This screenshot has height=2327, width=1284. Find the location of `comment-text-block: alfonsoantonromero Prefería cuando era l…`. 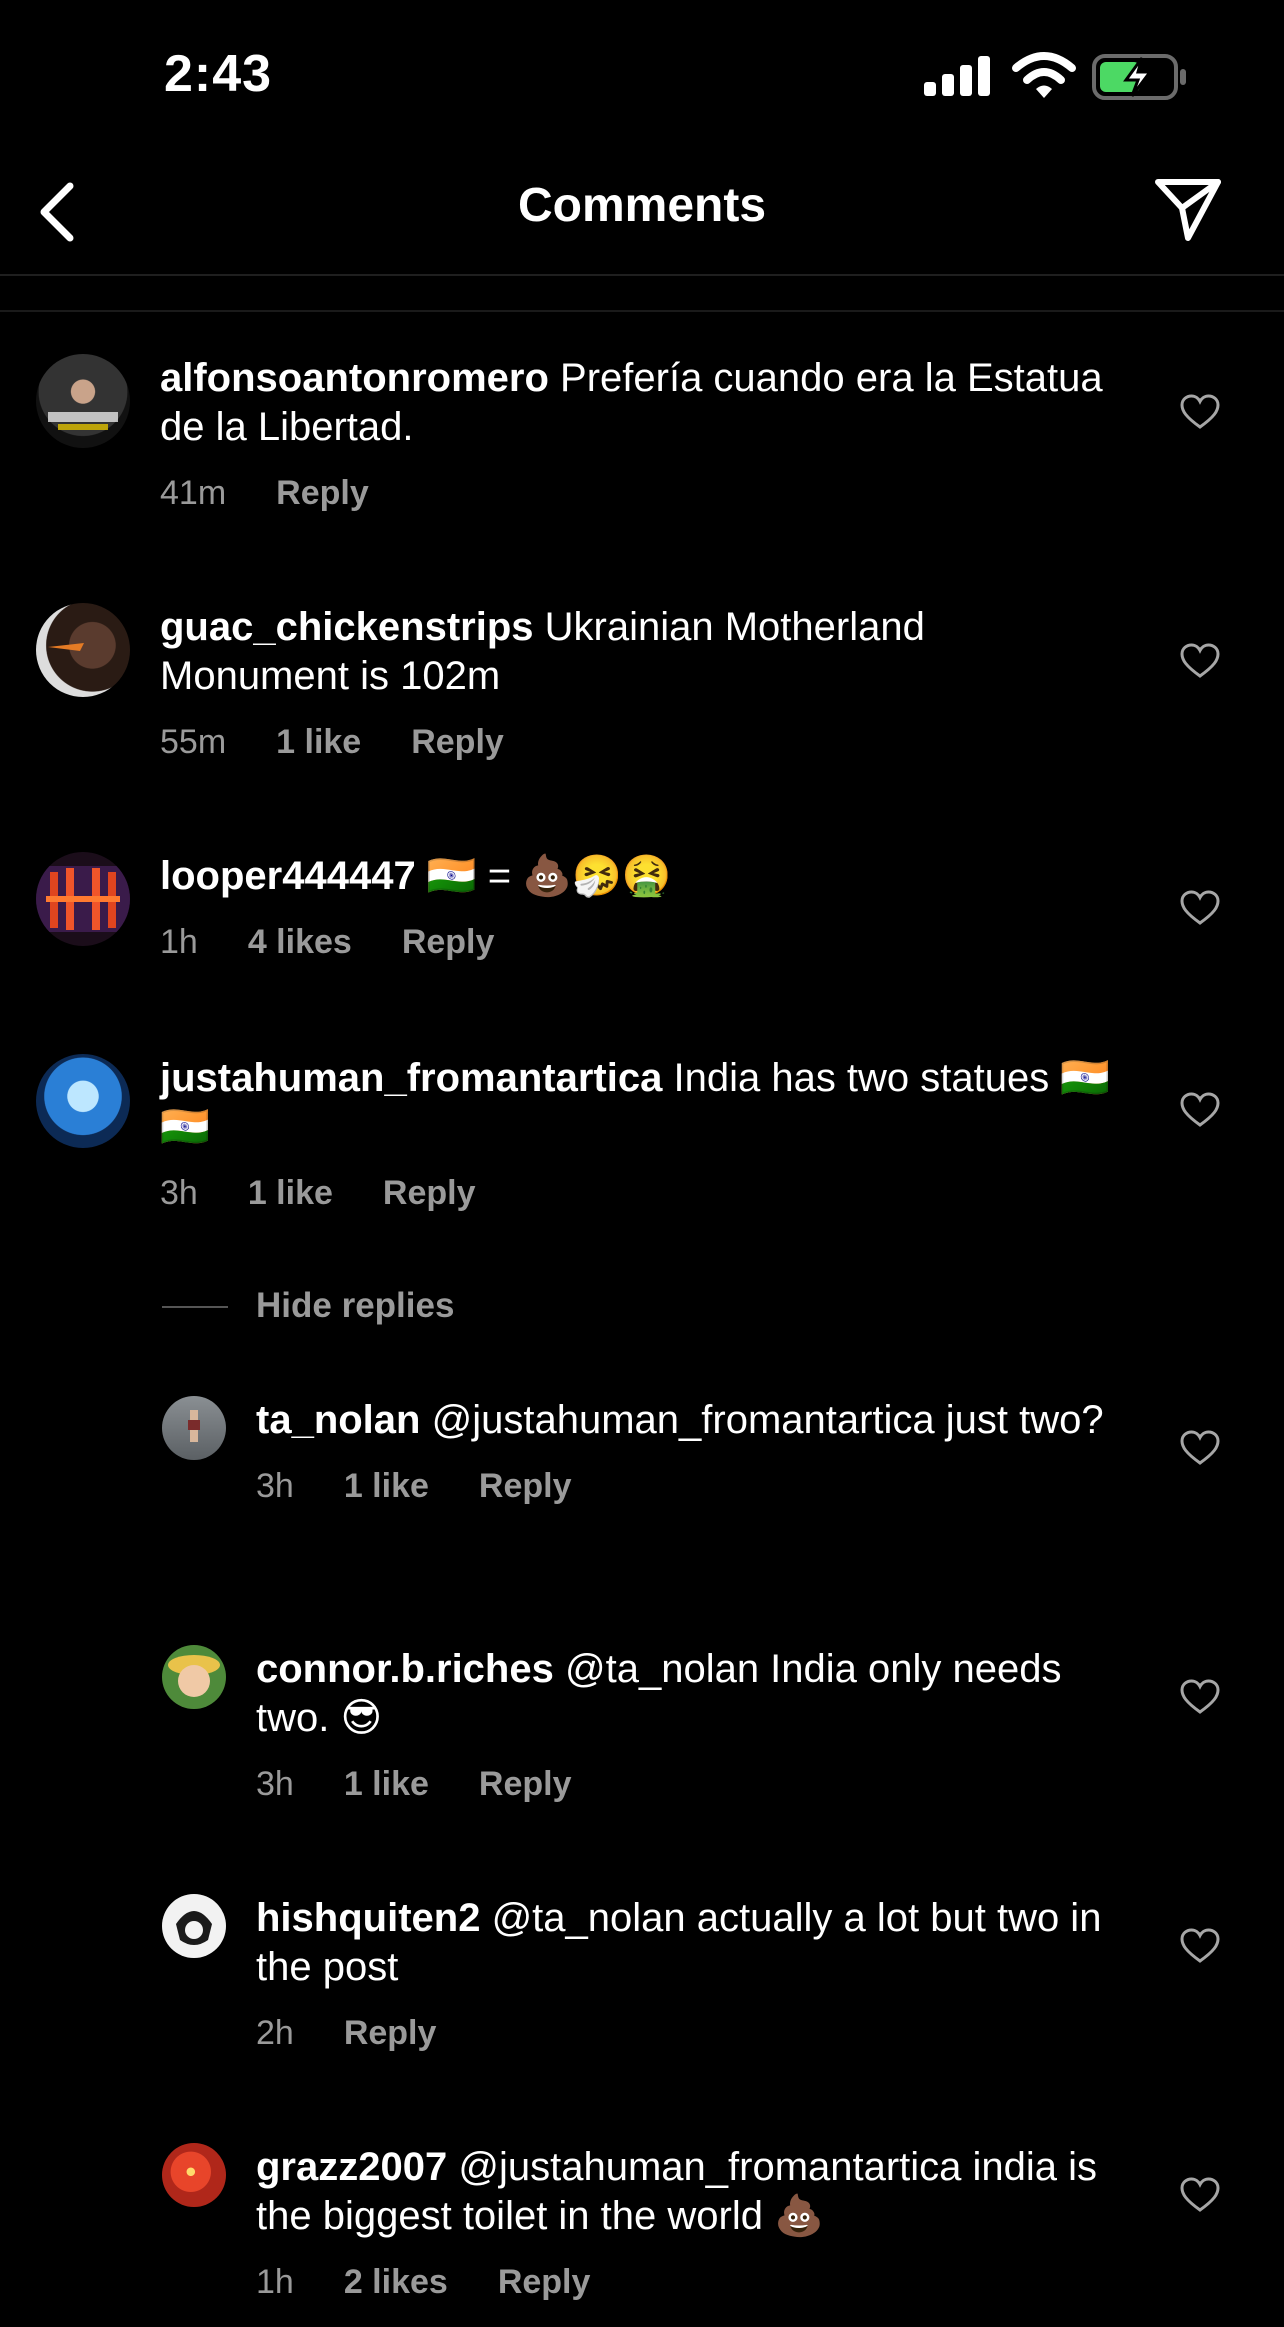

comment-text-block: alfonsoantonromero Prefería cuando era l… is located at coordinates (640, 403).